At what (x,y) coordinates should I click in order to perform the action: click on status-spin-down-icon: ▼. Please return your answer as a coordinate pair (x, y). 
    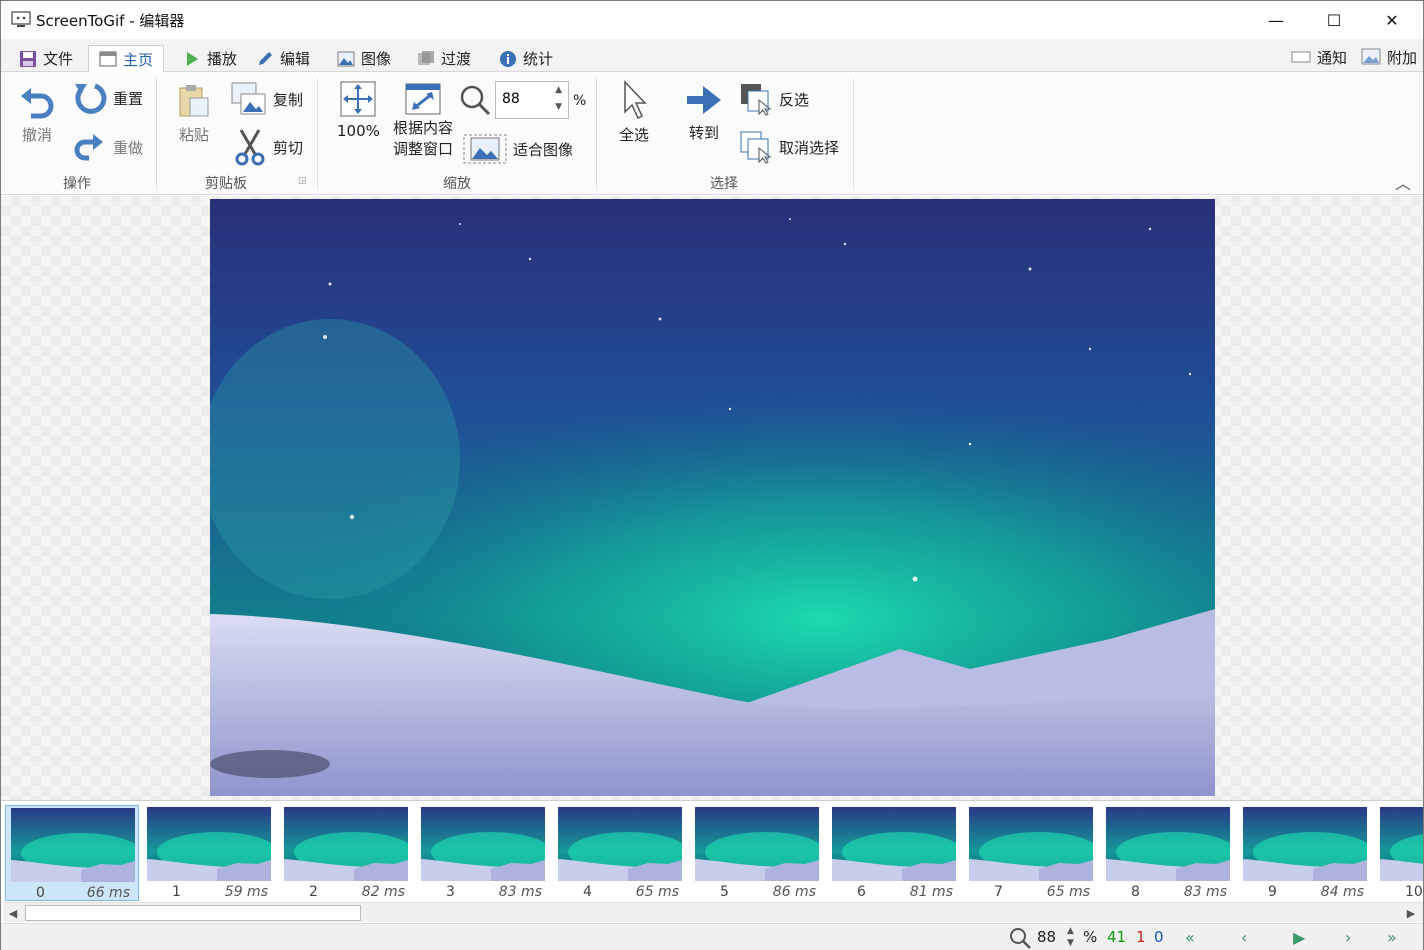
    Looking at the image, I should click on (1070, 943).